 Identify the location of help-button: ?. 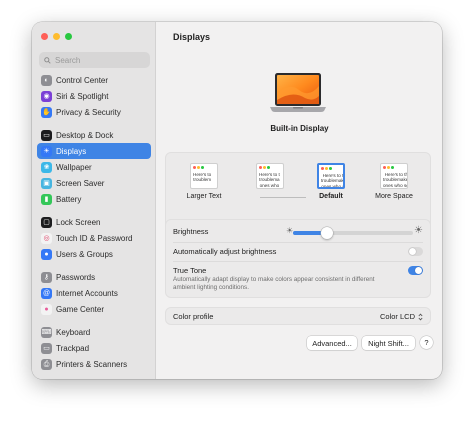
(426, 342).